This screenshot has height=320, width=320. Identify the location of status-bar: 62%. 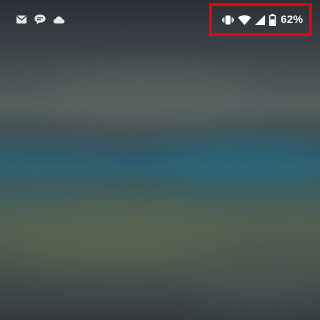
(160, 19).